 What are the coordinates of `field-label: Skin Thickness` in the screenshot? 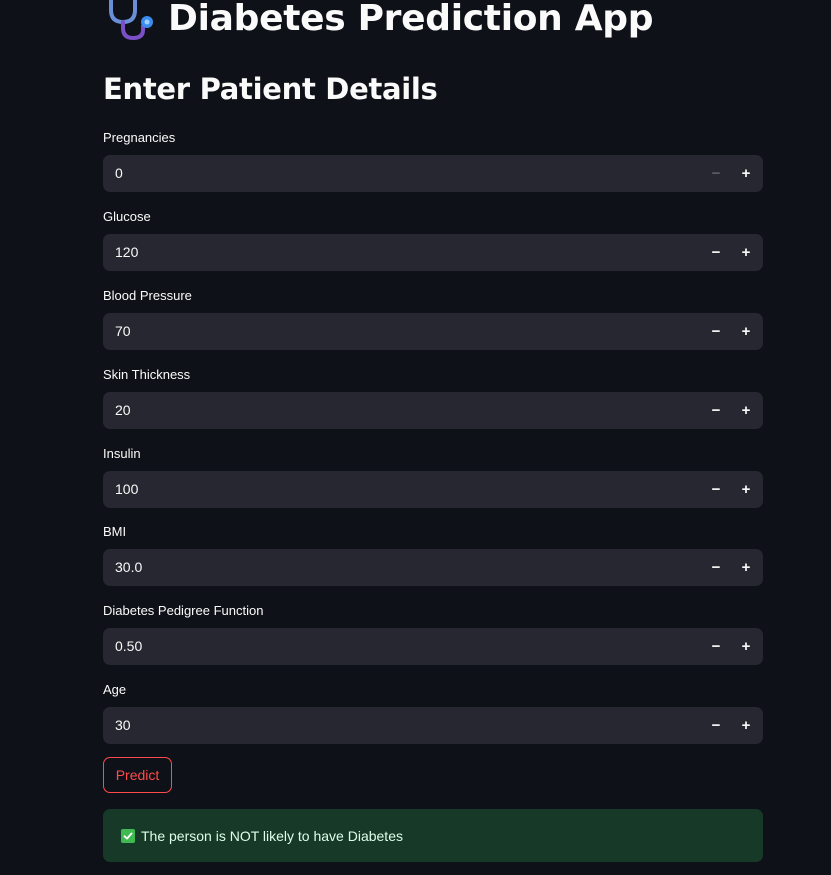 It's located at (147, 374).